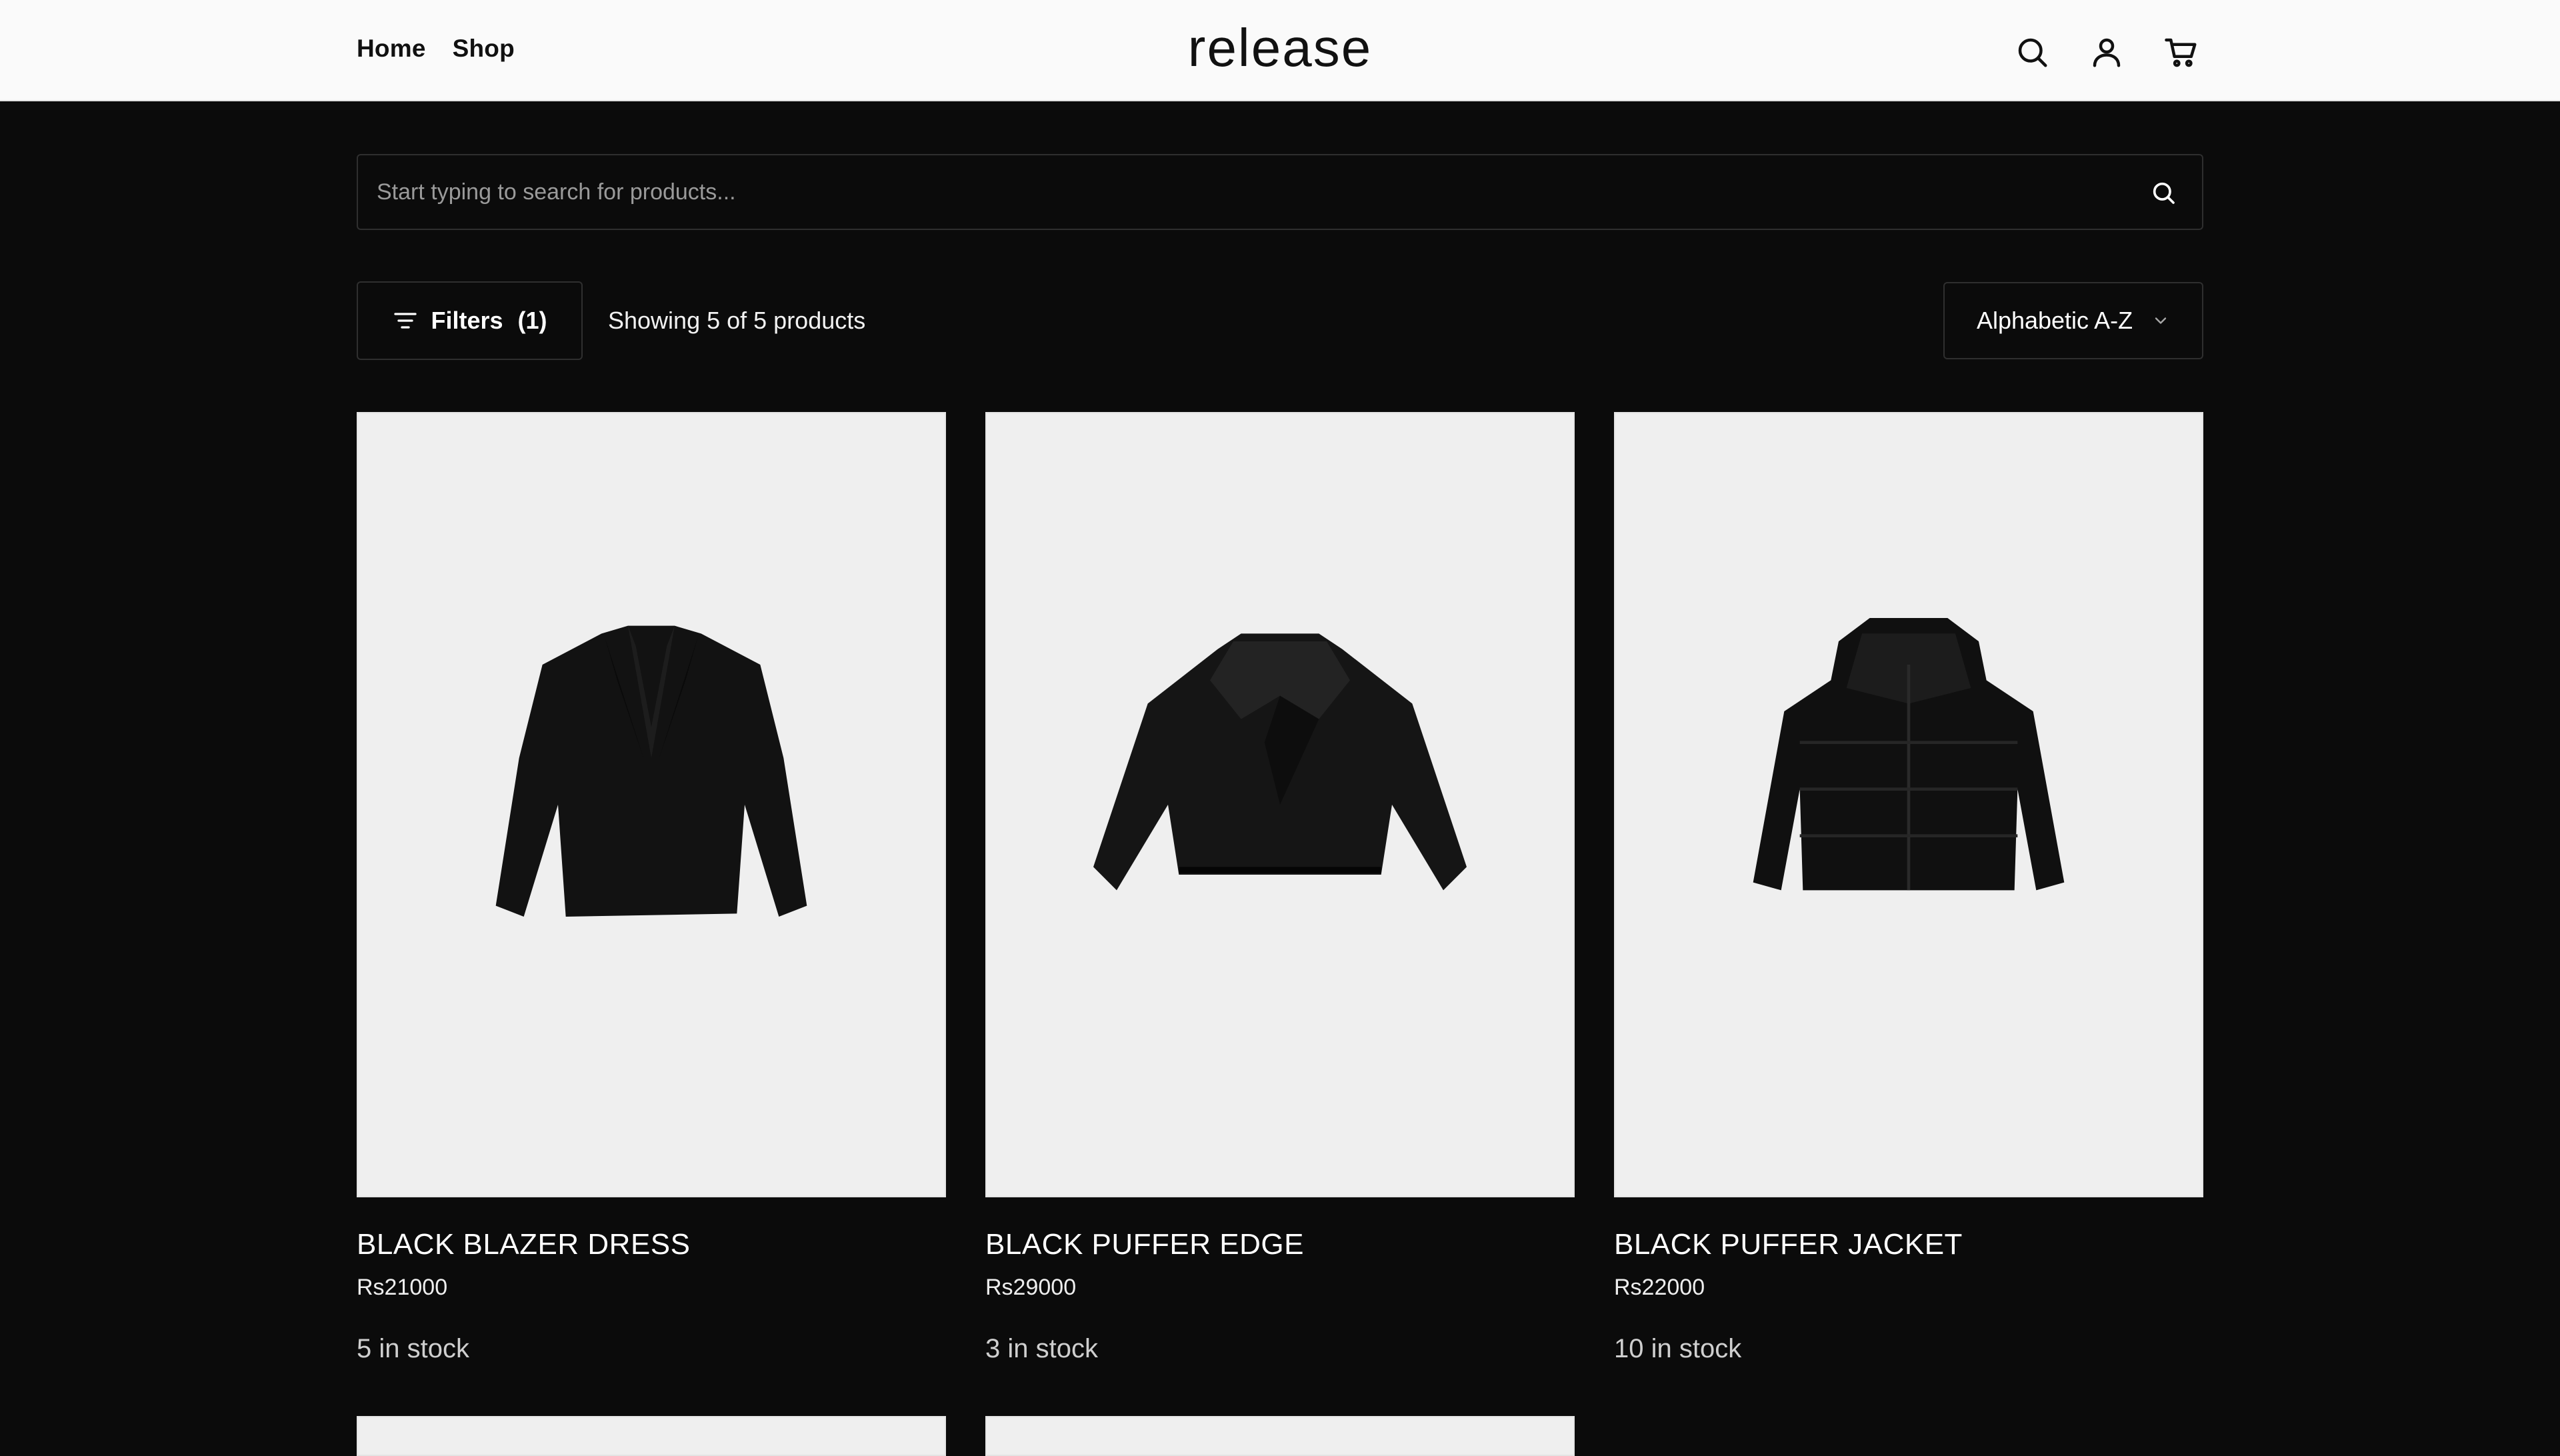  I want to click on product-search-input, so click(1243, 192).